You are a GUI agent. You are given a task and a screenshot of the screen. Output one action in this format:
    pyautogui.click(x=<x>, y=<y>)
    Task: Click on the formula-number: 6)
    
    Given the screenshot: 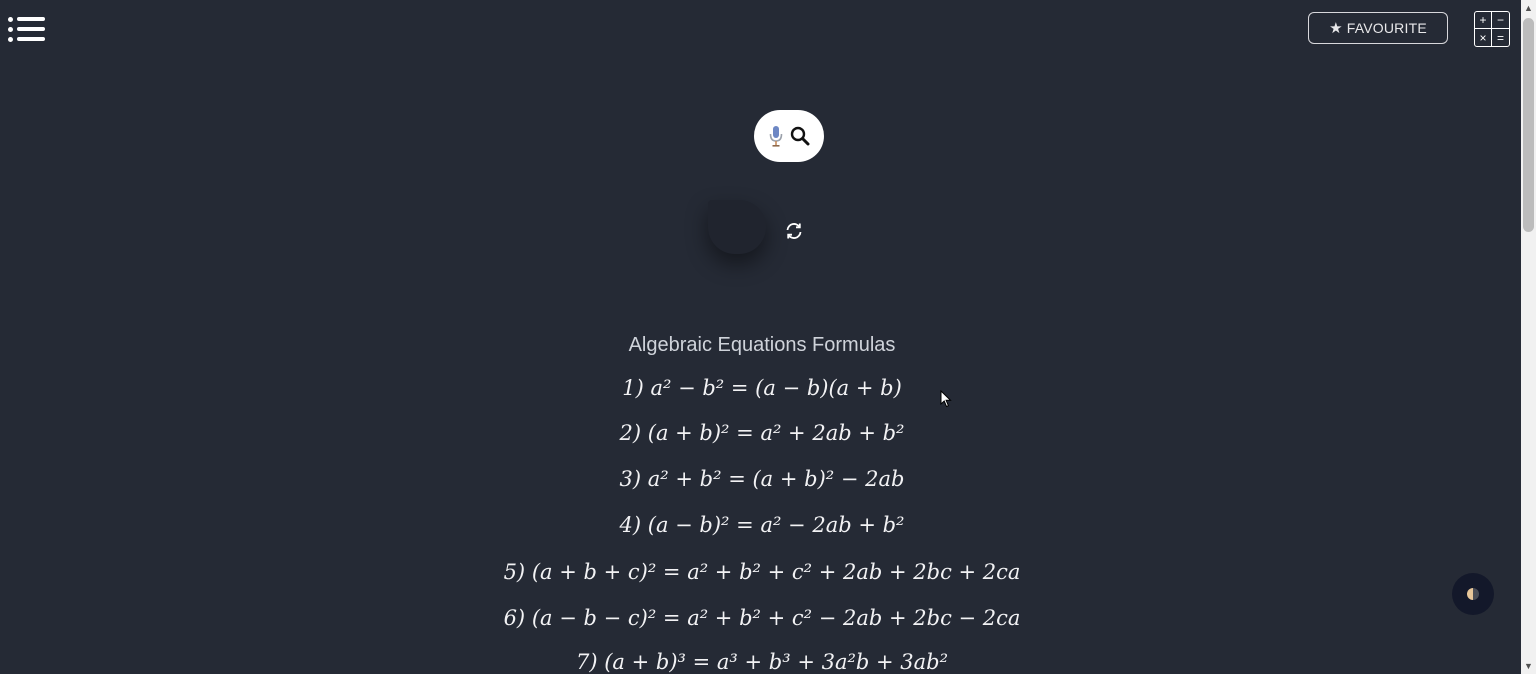 What is the action you would take?
    pyautogui.click(x=514, y=618)
    